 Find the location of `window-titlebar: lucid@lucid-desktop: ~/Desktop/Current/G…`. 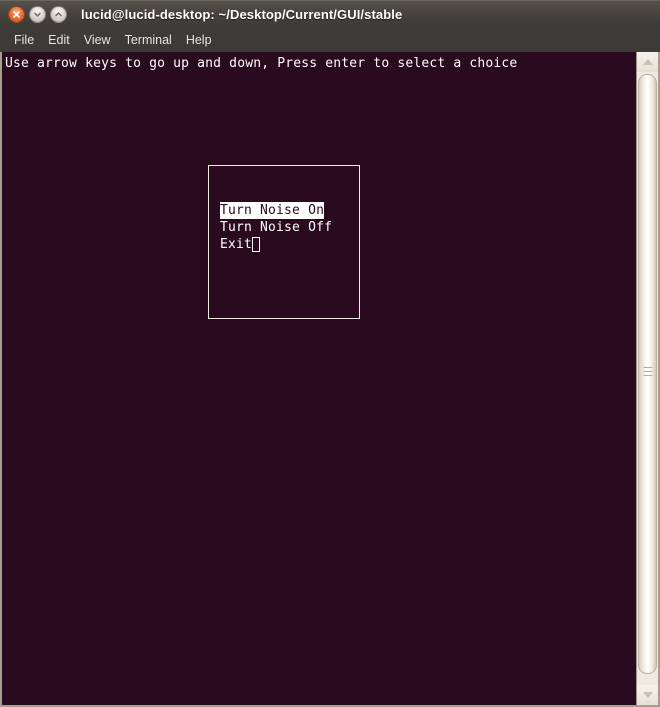

window-titlebar: lucid@lucid-desktop: ~/Desktop/Current/G… is located at coordinates (330, 14).